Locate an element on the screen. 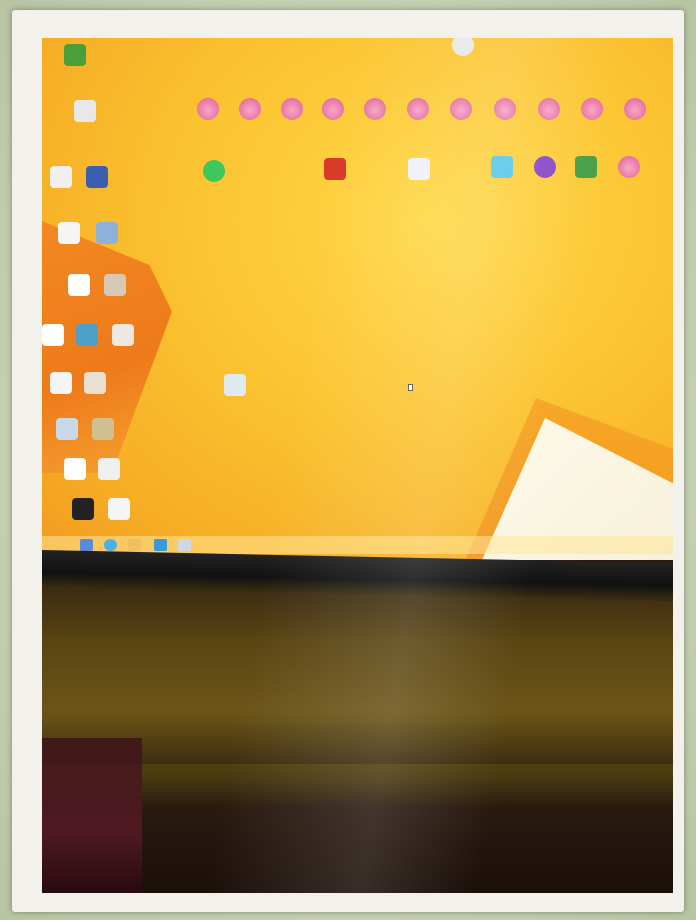 The width and height of the screenshot is (696, 920). tree-icon is located at coordinates (214, 171).